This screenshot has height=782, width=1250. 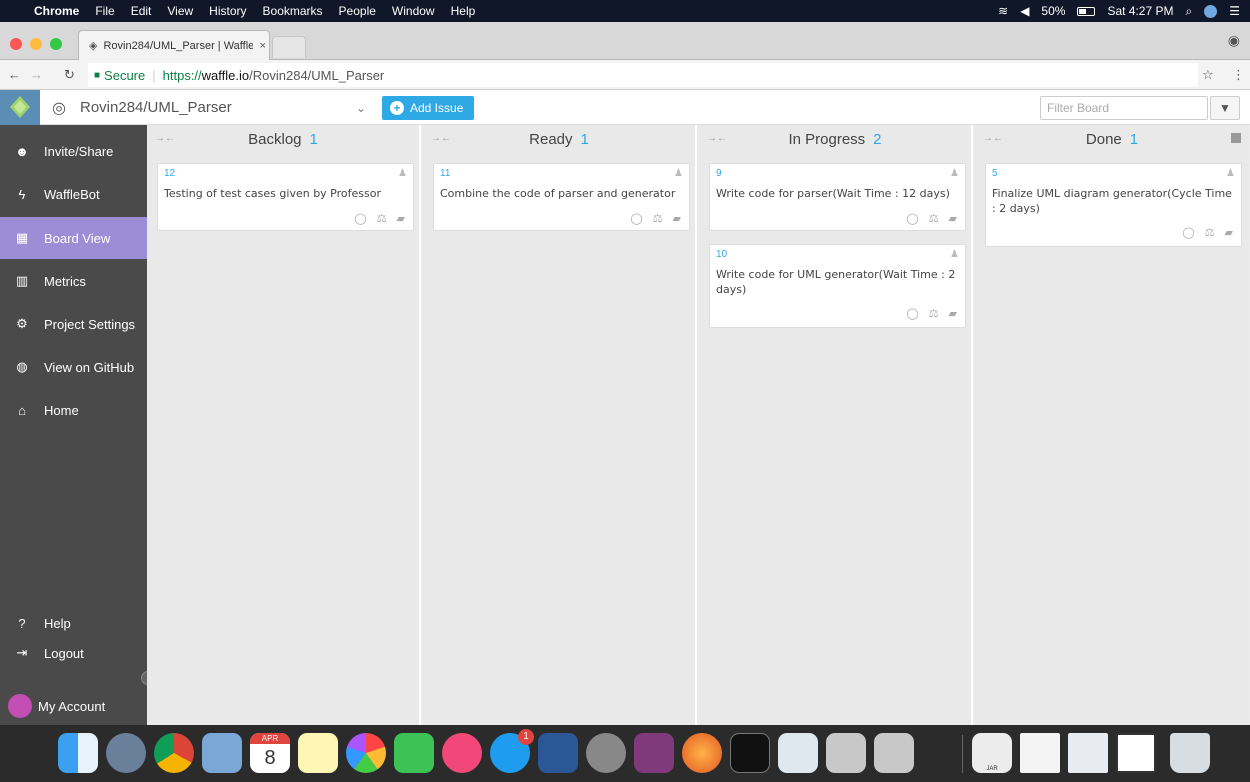 I want to click on sidebar-item-home: ⌂ Home, so click(x=73, y=410).